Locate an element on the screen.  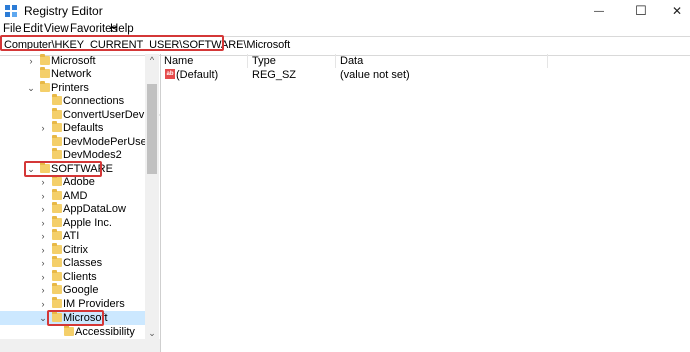
tree-item-label: Apple Inc. is located at coordinates (87, 223).